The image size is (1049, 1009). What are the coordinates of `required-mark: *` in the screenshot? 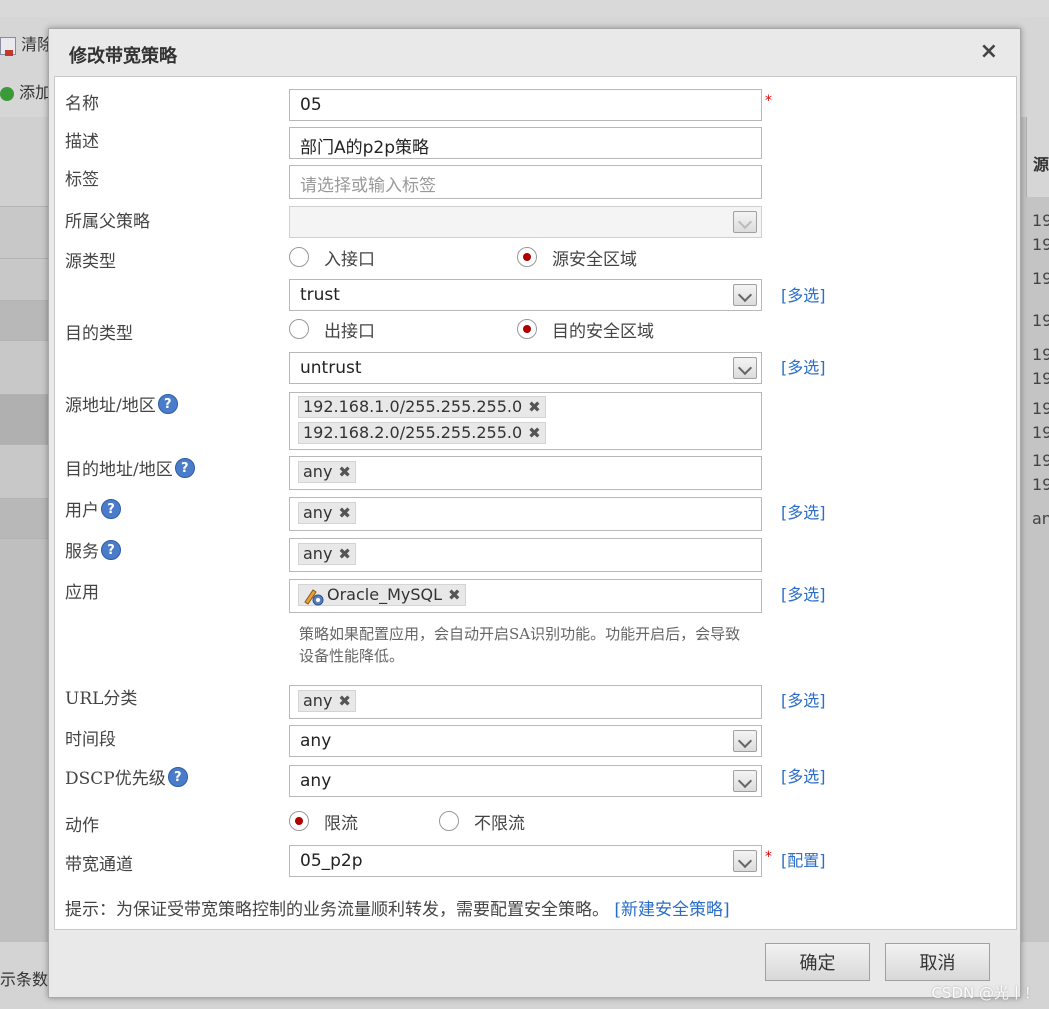 It's located at (768, 101).